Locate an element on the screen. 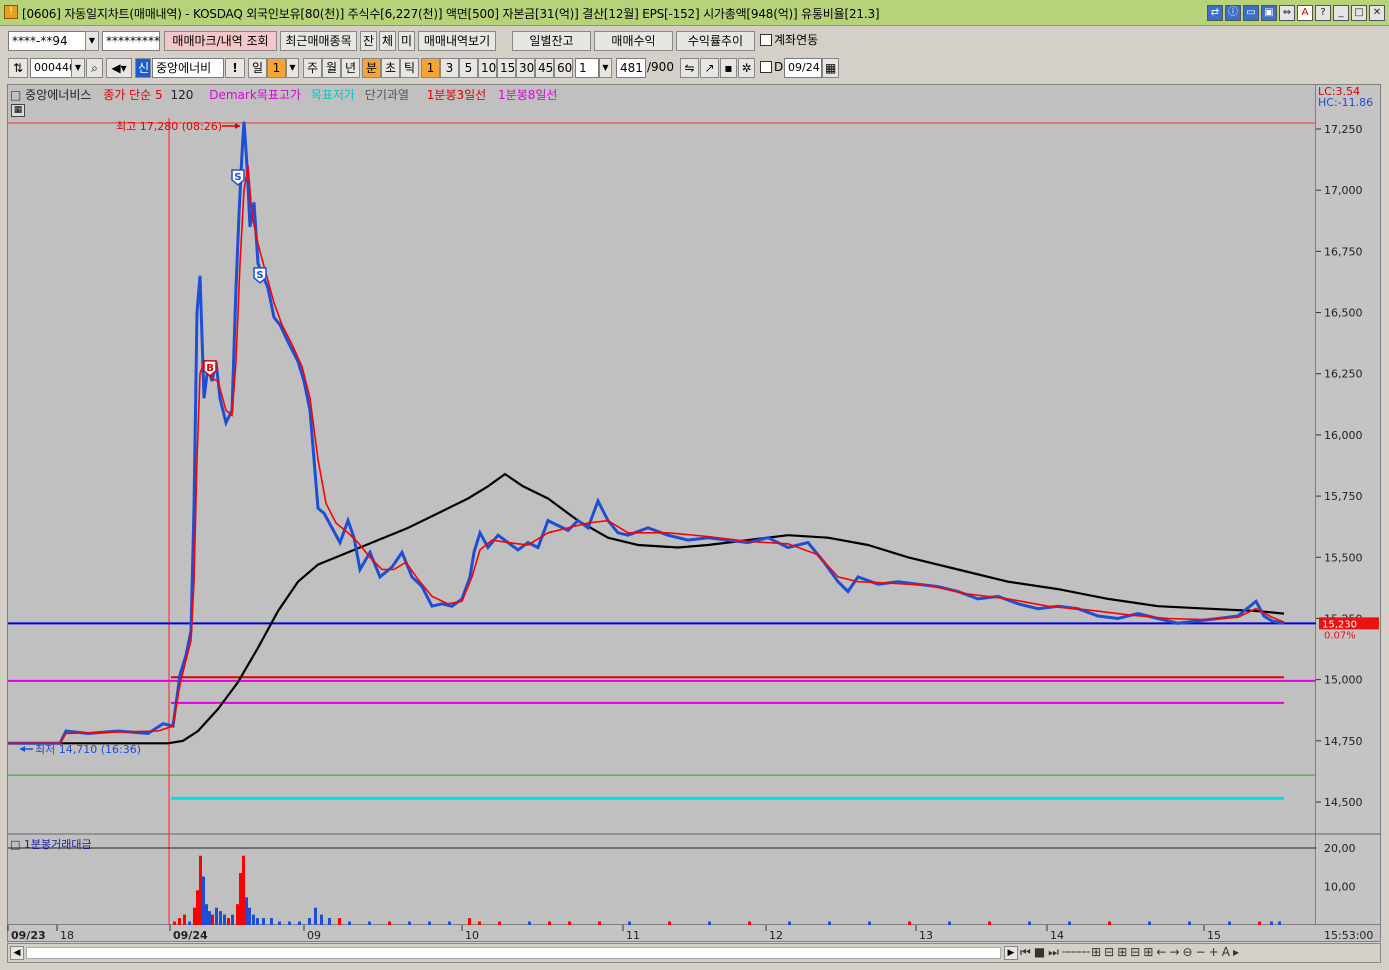  x-tick-label: 09/23 is located at coordinates (28, 935).